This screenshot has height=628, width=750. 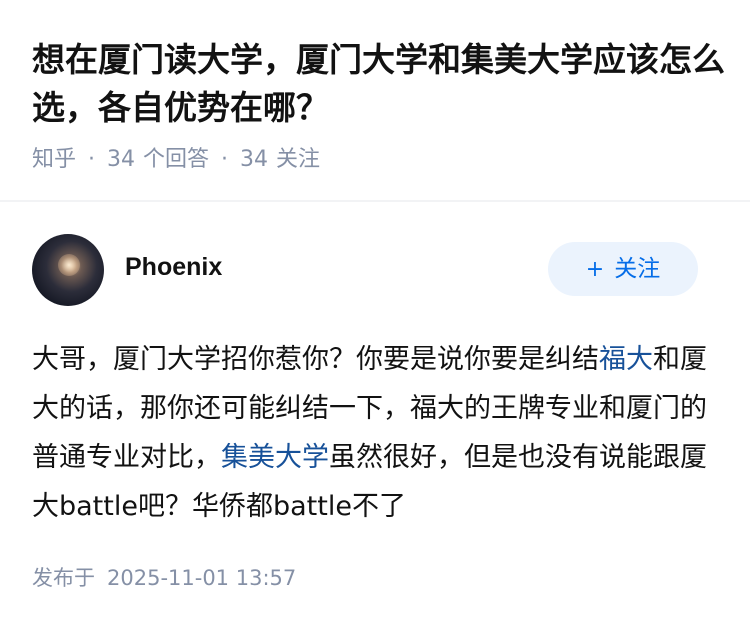 I want to click on question-title: 想在厦门读大学，厦门大学和集美大学应该怎么选，各自优势在哪？, so click(x=382, y=84).